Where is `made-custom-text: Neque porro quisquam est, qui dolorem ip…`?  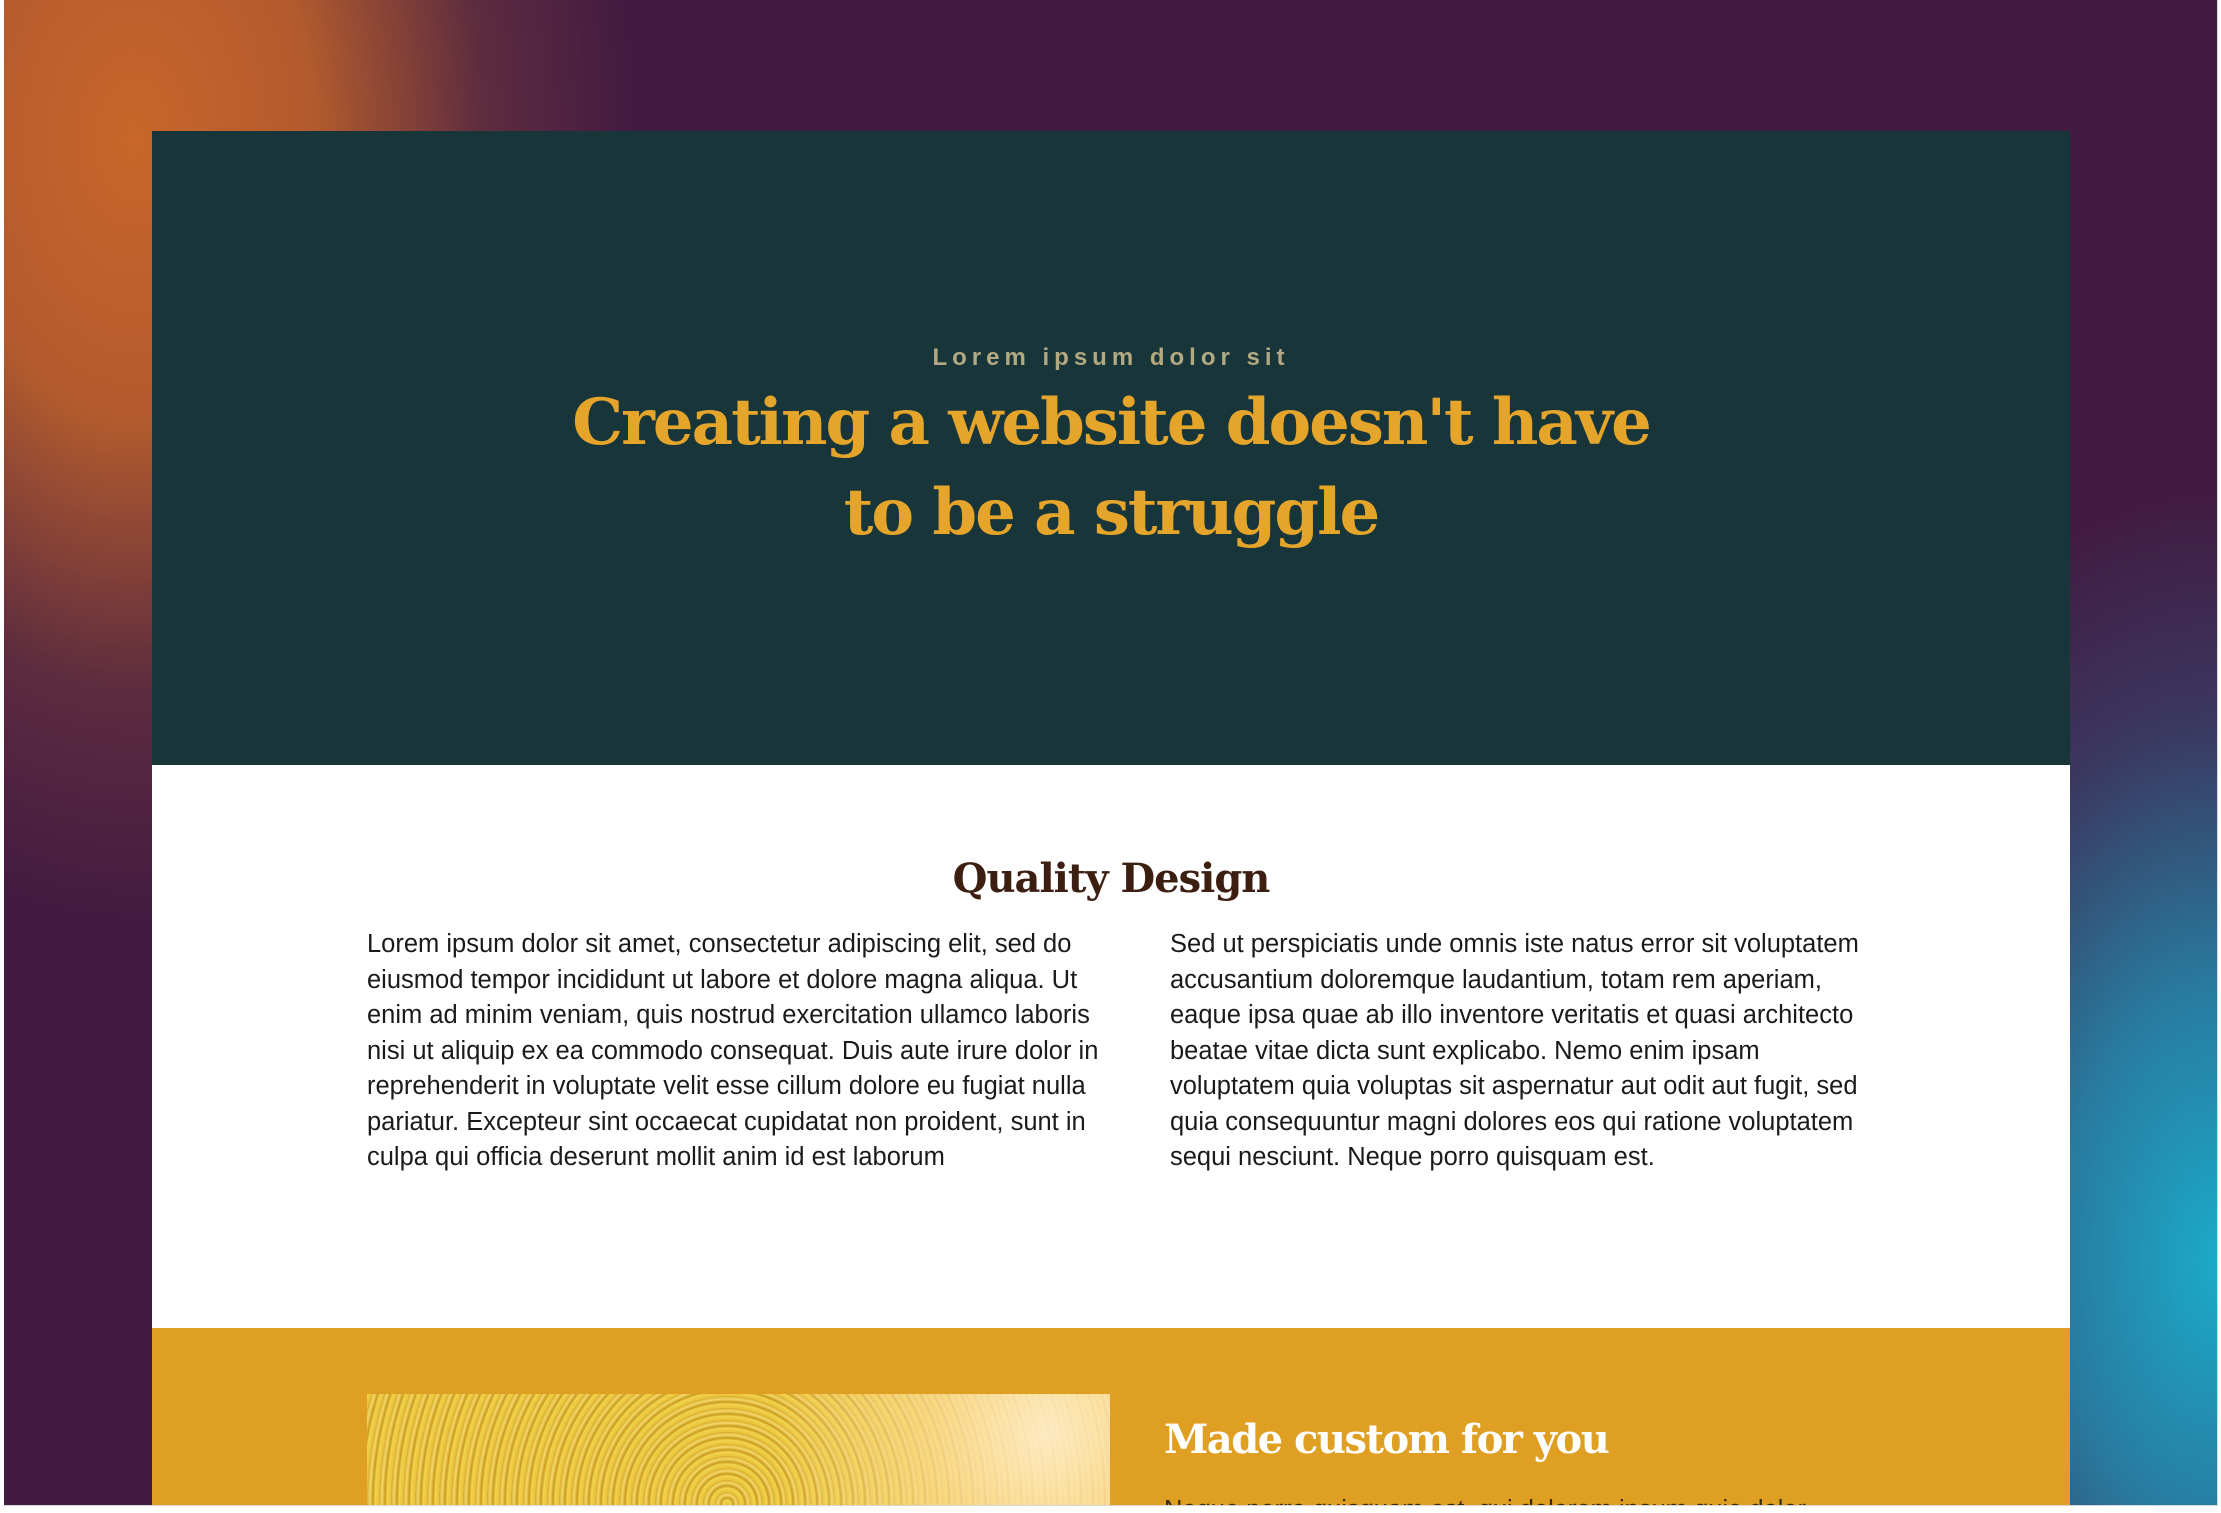 made-custom-text: Neque porro quisquam est, qui dolorem ip… is located at coordinates (1514, 1499).